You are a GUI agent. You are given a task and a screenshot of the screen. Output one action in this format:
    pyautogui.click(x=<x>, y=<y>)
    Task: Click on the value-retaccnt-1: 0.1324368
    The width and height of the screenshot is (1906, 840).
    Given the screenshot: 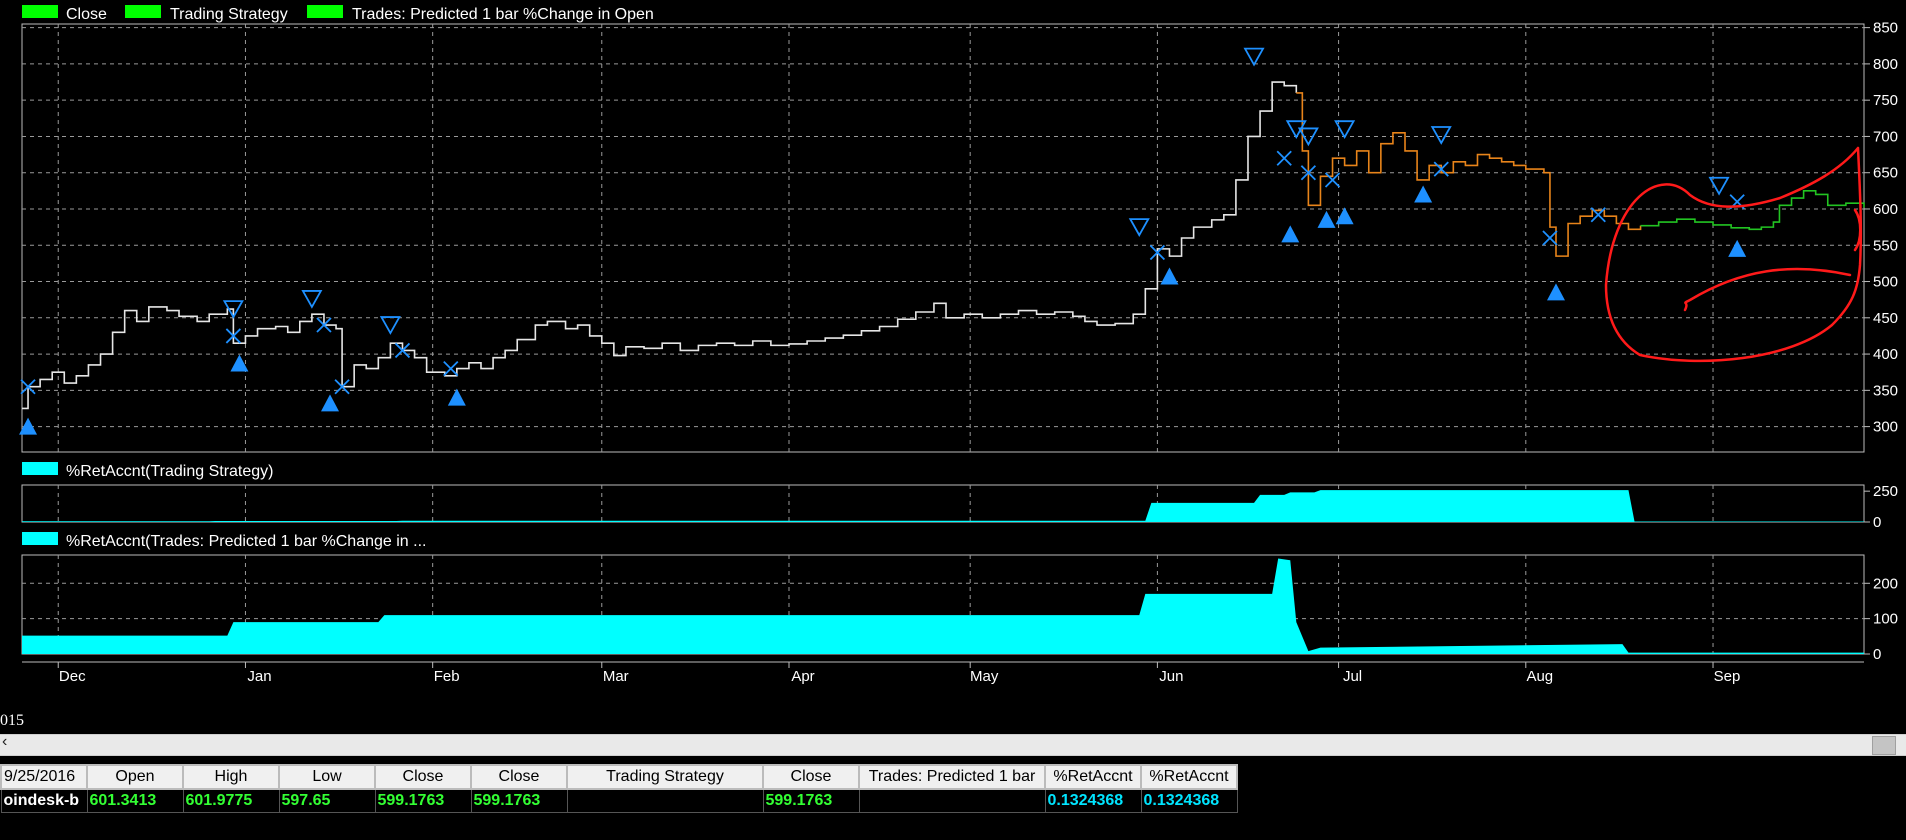 What is the action you would take?
    pyautogui.click(x=1093, y=800)
    